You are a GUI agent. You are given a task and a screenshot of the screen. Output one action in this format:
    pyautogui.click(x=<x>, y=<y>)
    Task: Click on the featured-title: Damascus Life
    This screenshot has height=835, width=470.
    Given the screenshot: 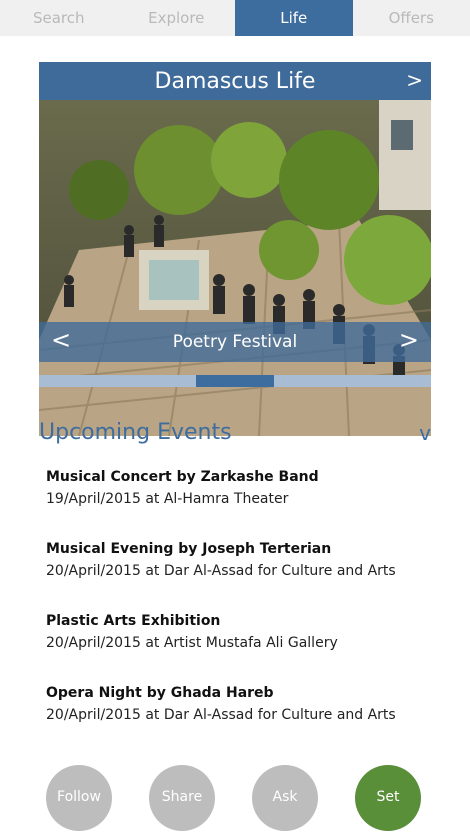 What is the action you would take?
    pyautogui.click(x=235, y=81)
    